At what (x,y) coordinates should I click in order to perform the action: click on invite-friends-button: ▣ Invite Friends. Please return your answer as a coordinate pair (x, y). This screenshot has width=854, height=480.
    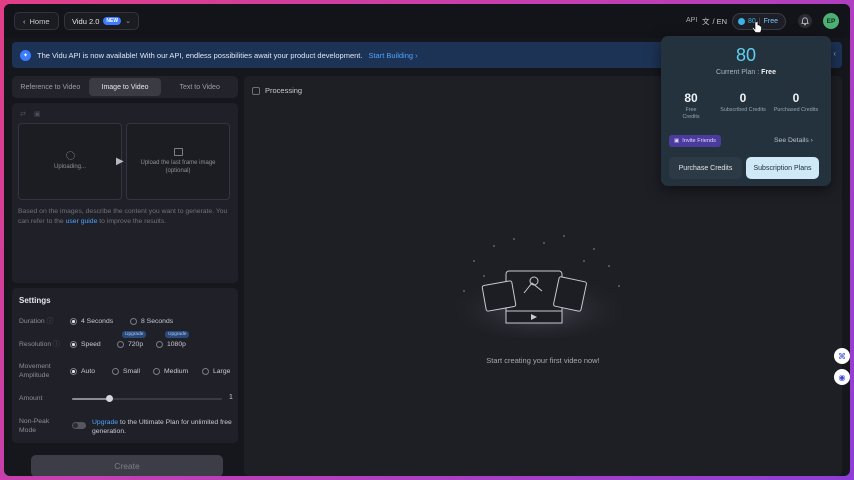
    Looking at the image, I should click on (695, 141).